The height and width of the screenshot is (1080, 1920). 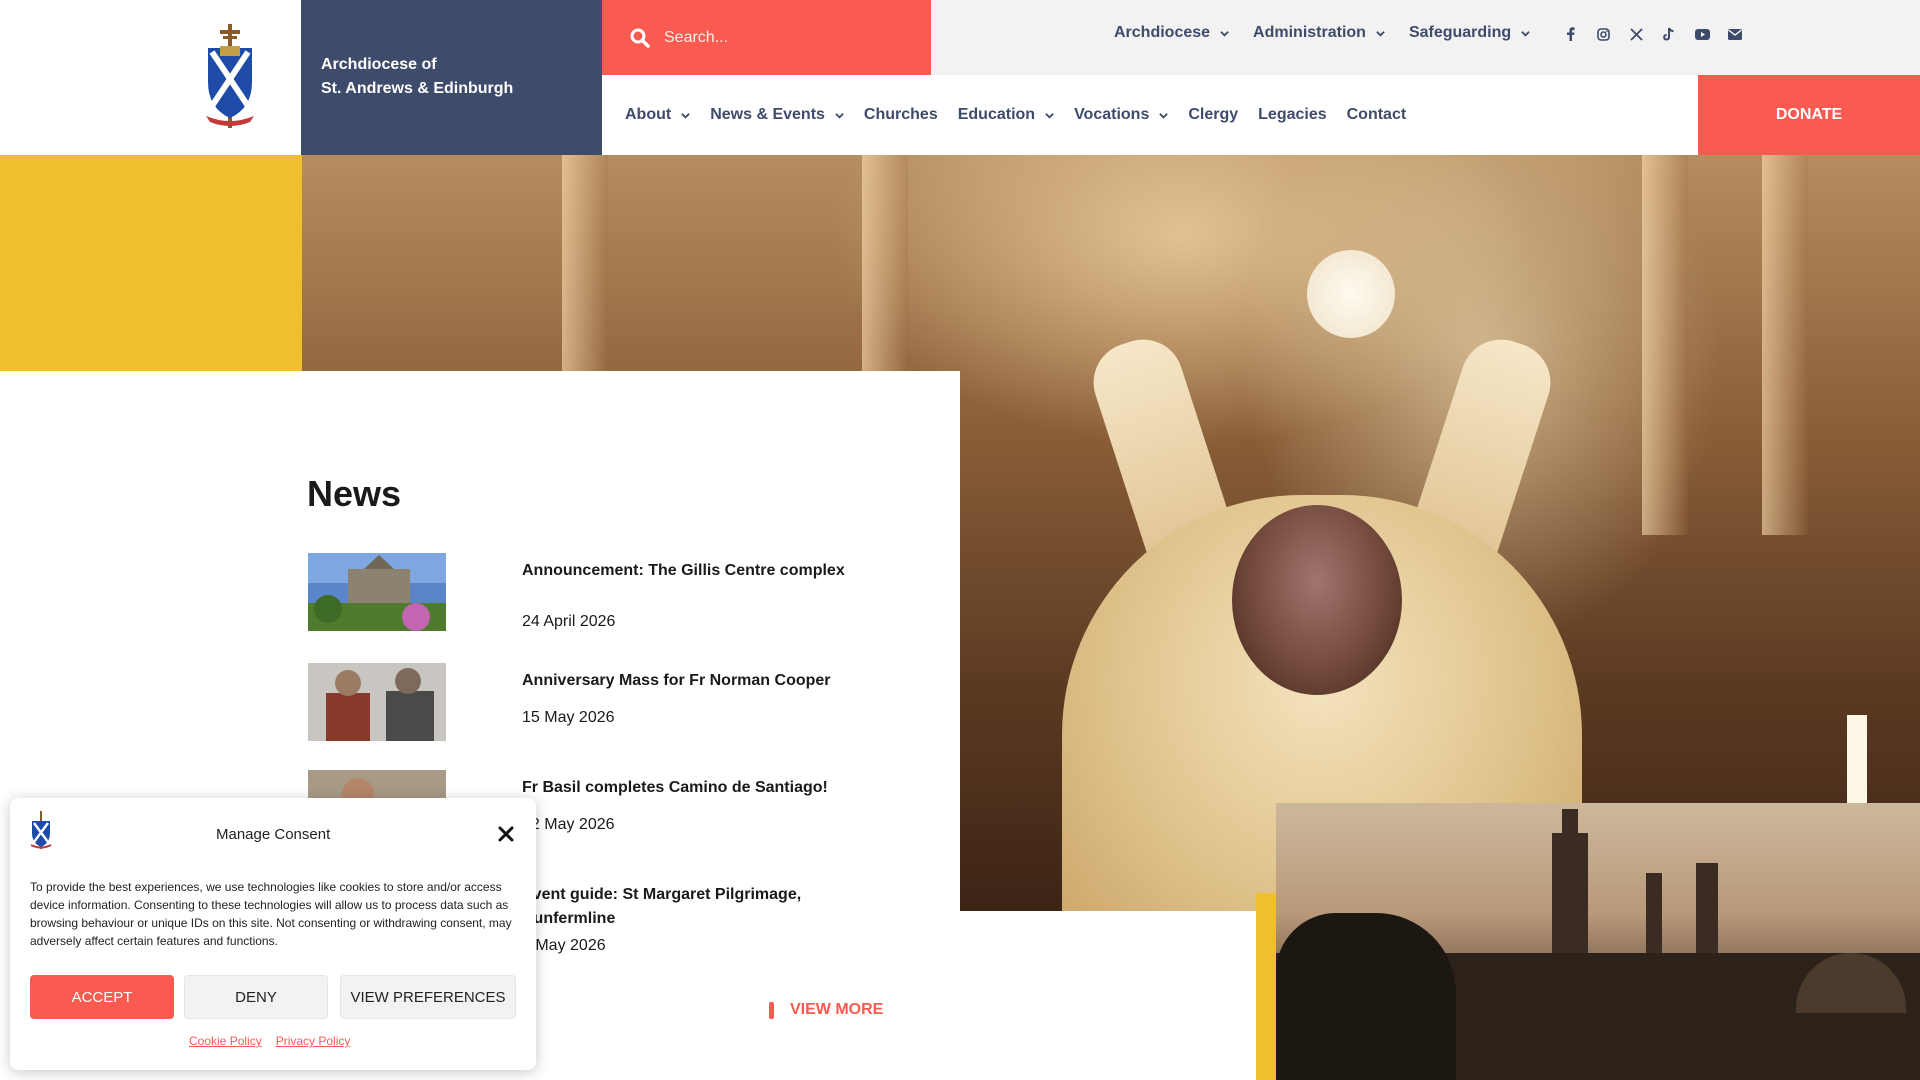 What do you see at coordinates (1603, 34) in the screenshot?
I see `instagram-icon` at bounding box center [1603, 34].